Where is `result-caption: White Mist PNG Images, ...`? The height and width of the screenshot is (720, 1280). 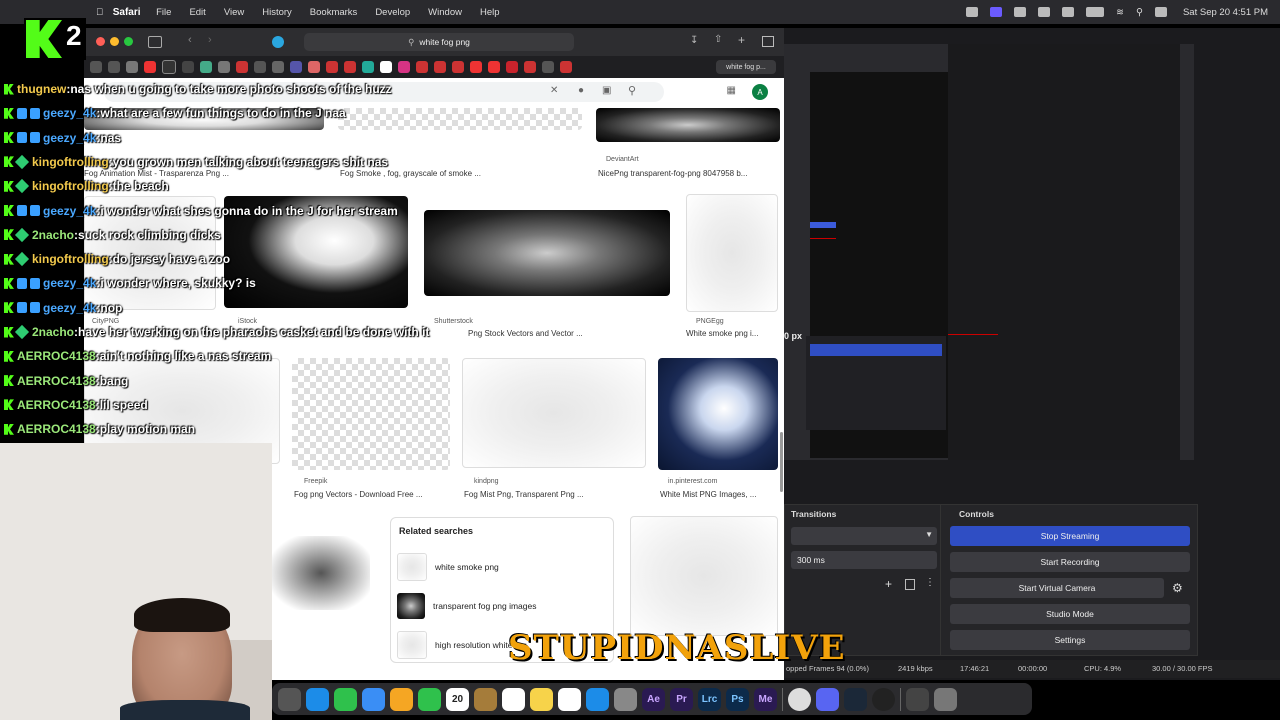 result-caption: White Mist PNG Images, ... is located at coordinates (719, 494).